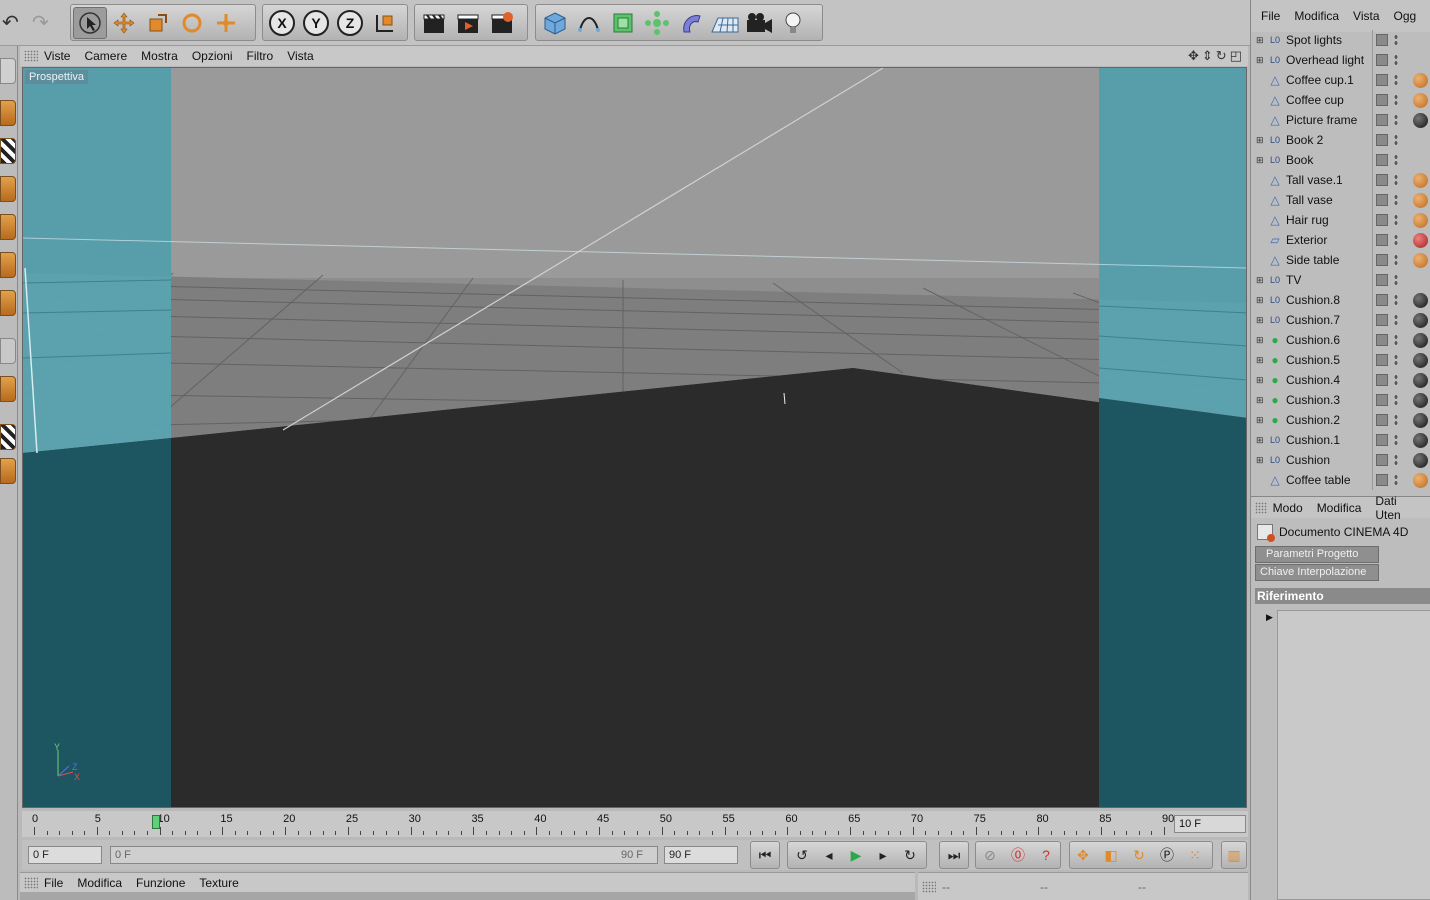 Image resolution: width=1430 pixels, height=900 pixels. What do you see at coordinates (1288, 508) in the screenshot?
I see `am-menu-modo: Modo` at bounding box center [1288, 508].